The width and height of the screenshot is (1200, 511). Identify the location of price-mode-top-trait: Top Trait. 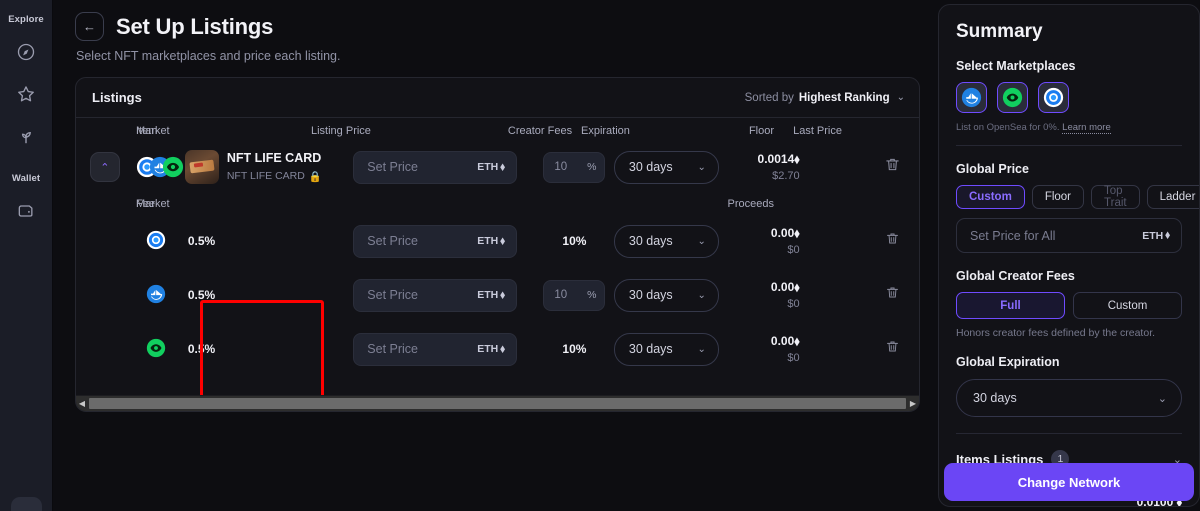
(1115, 197).